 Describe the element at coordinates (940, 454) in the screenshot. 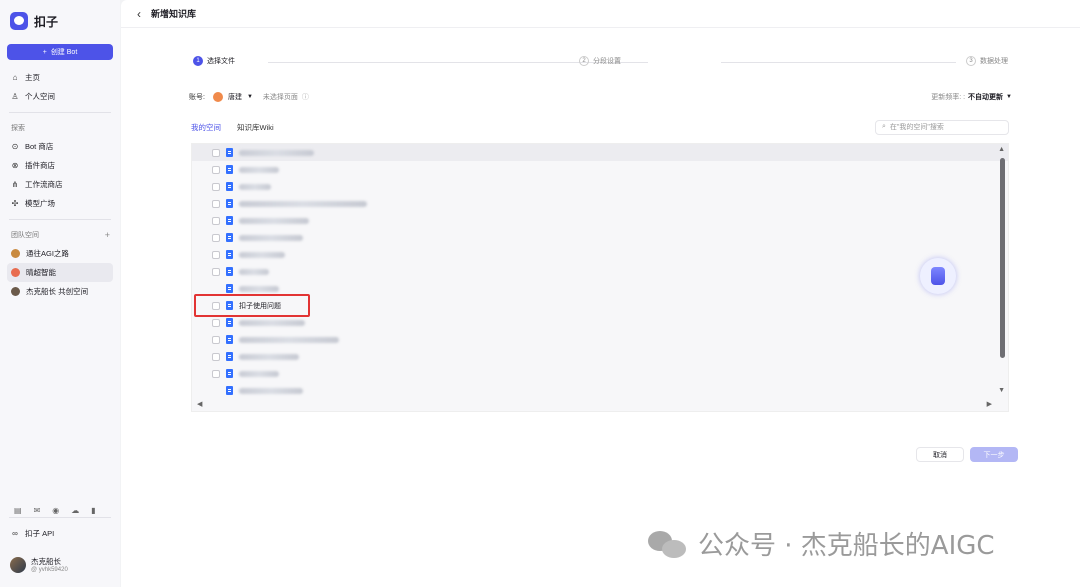

I see `cancel-button: 取消` at that location.